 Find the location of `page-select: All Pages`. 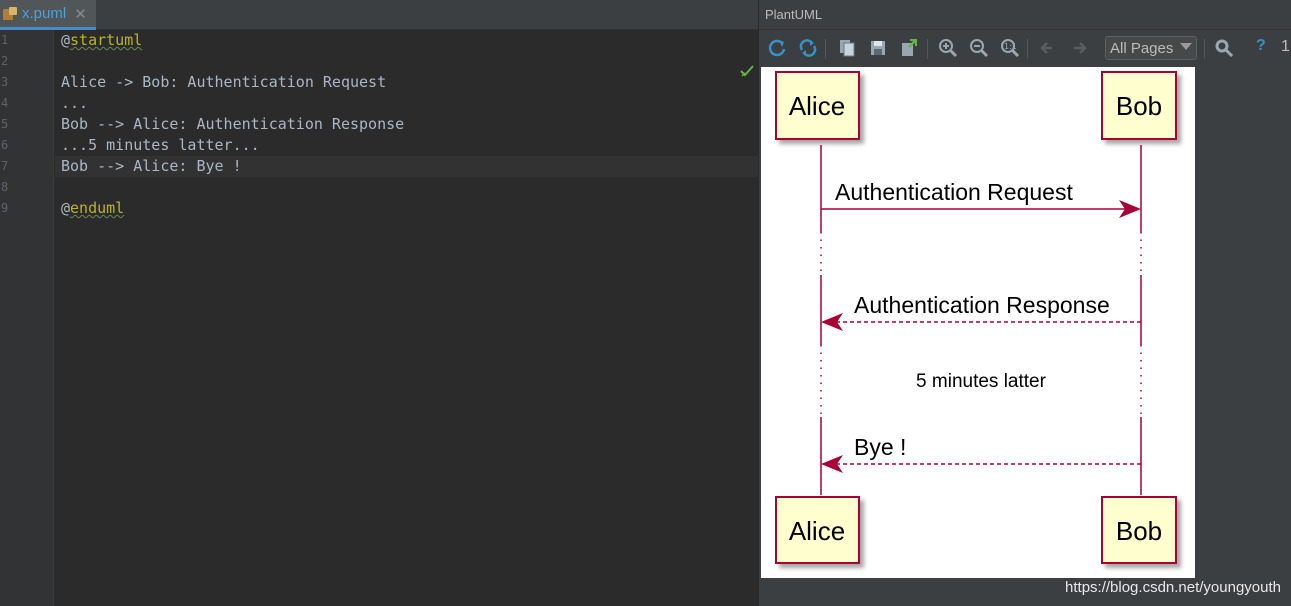

page-select: All Pages is located at coordinates (1151, 48).